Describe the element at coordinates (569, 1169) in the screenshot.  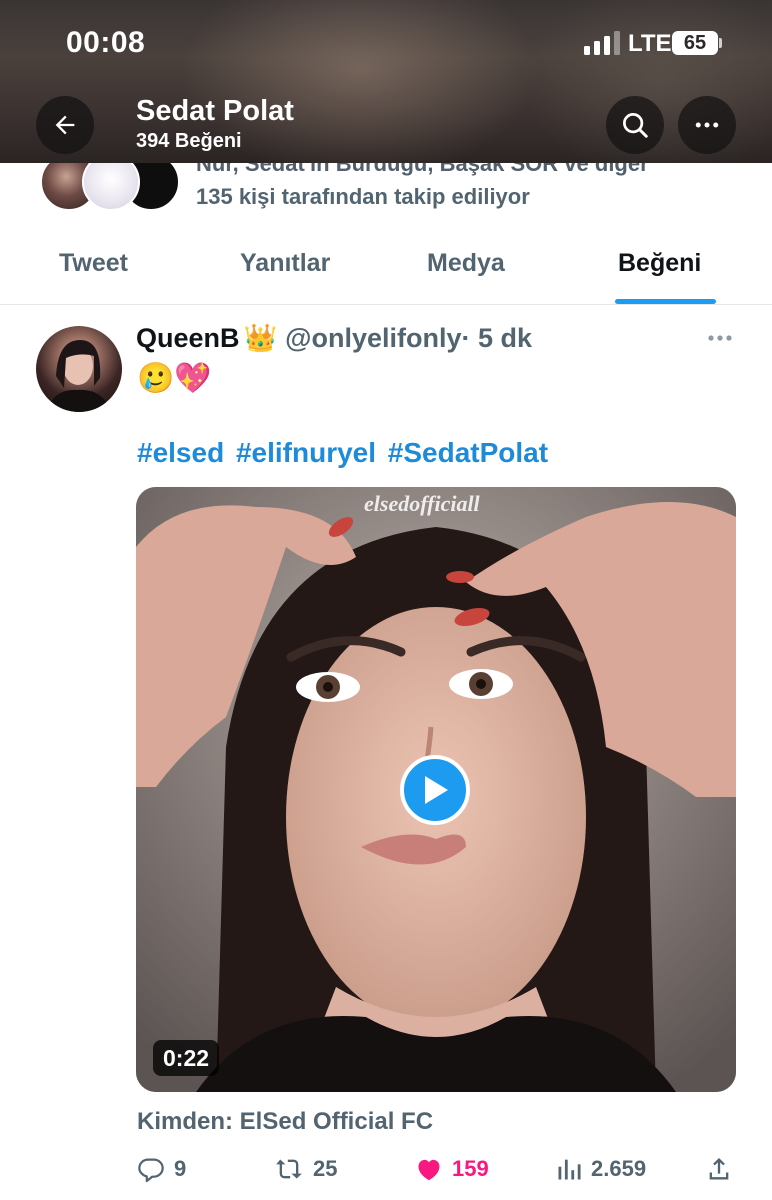
I see `views-chart-icon` at that location.